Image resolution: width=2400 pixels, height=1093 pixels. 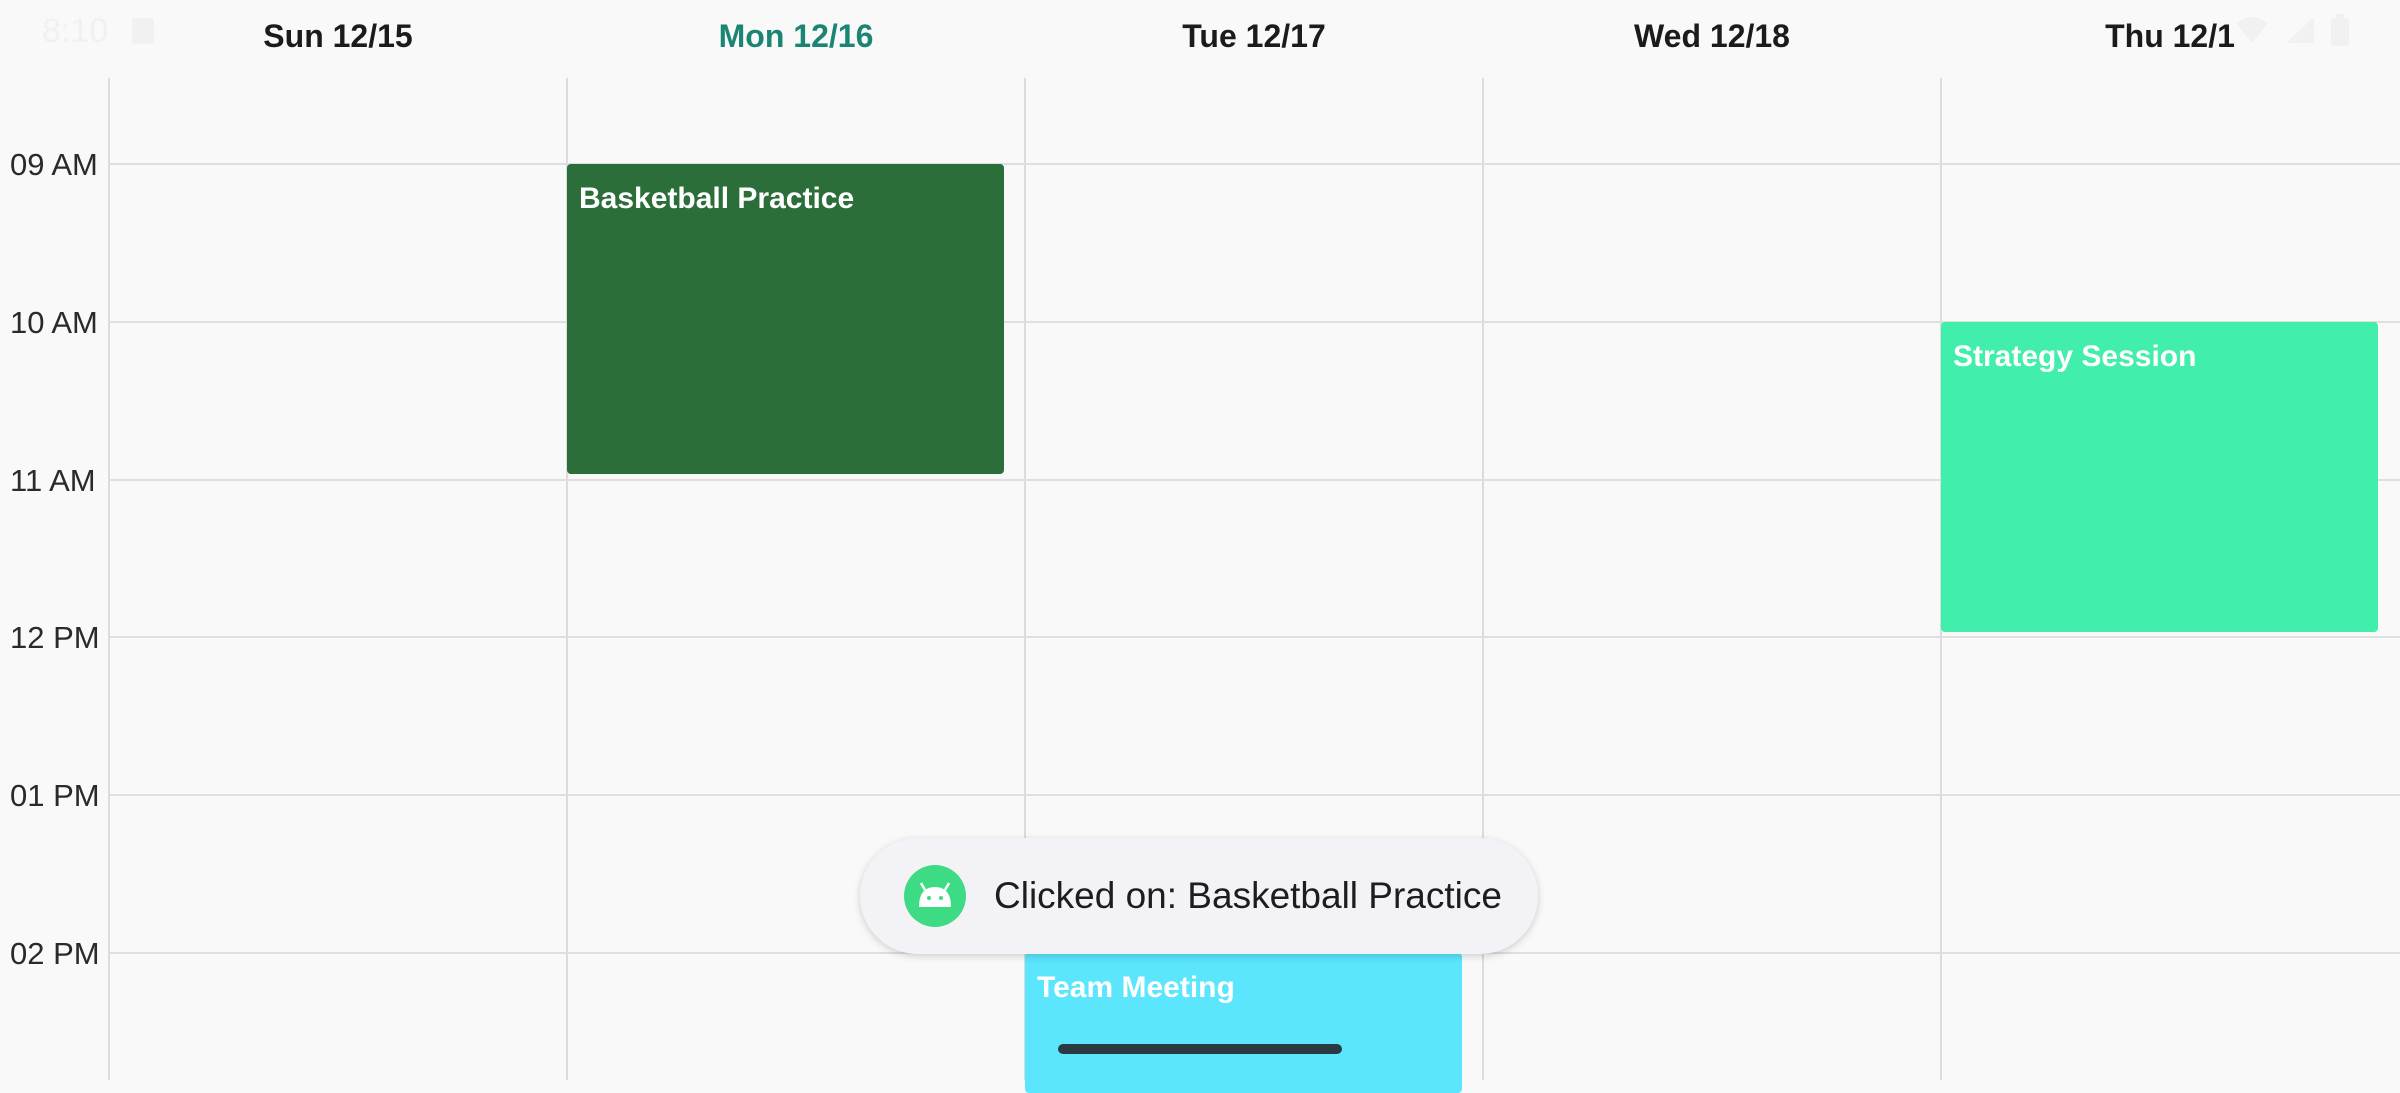 What do you see at coordinates (717, 198) in the screenshot?
I see `event-title: Basketball Practice` at bounding box center [717, 198].